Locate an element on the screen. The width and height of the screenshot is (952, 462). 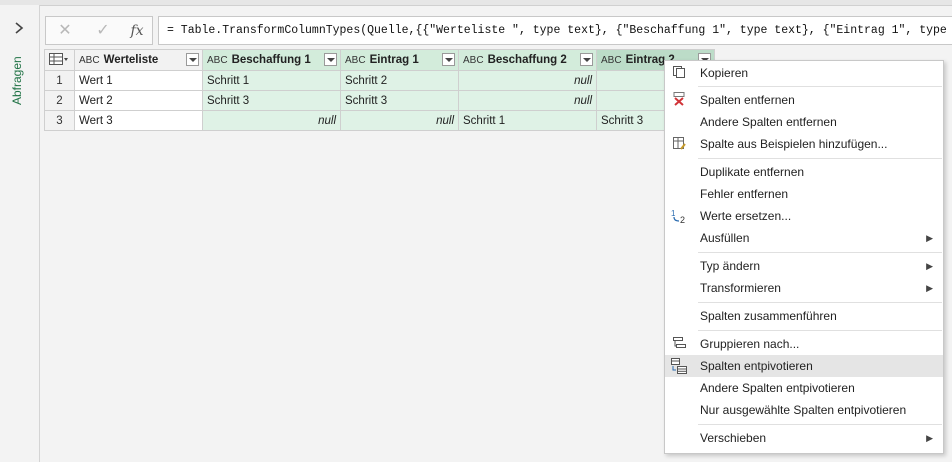
table-menu-button is located at coordinates (59, 60).